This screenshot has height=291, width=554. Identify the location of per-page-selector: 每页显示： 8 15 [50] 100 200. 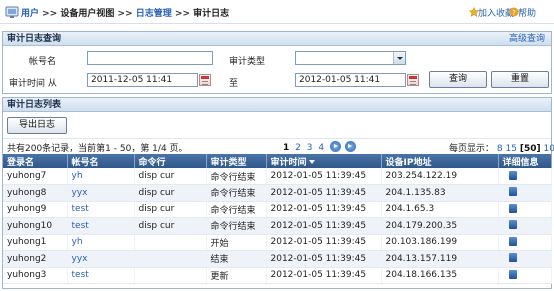
(501, 147).